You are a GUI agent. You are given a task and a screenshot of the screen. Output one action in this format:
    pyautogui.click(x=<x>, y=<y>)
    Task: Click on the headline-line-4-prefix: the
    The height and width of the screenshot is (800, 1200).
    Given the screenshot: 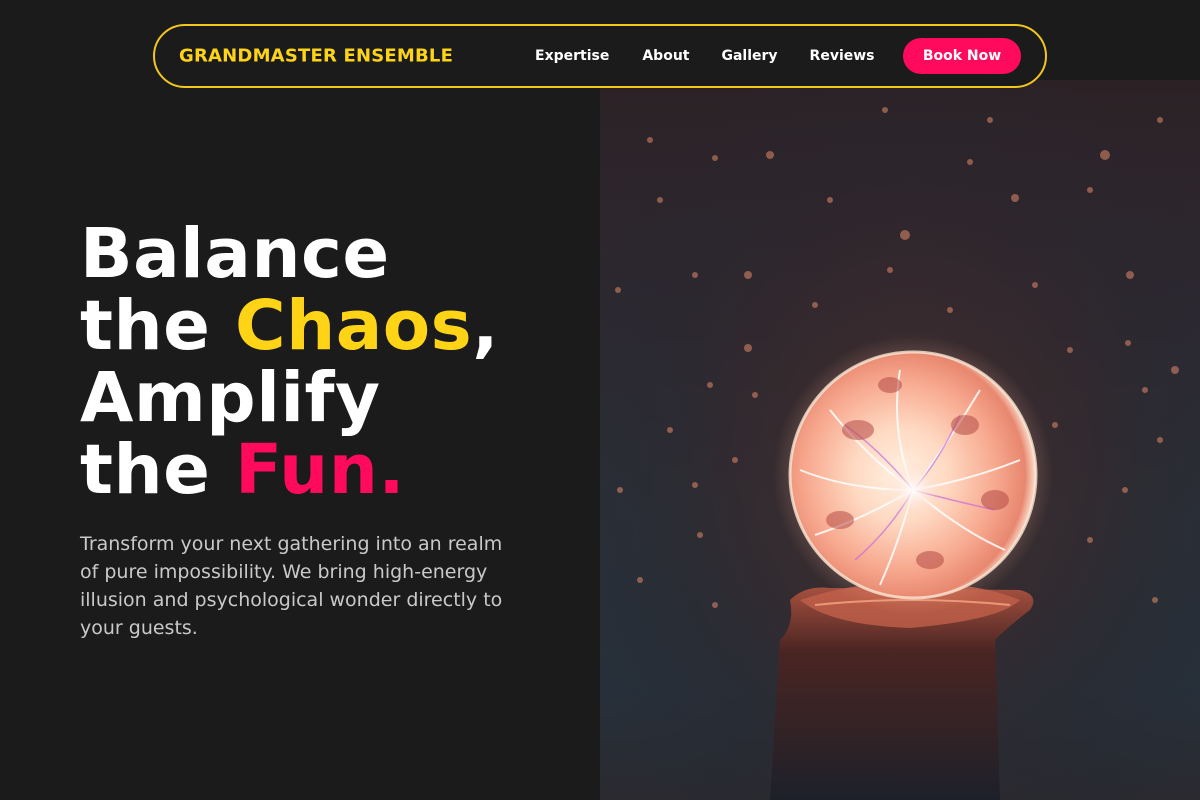 What is the action you would take?
    pyautogui.click(x=157, y=470)
    